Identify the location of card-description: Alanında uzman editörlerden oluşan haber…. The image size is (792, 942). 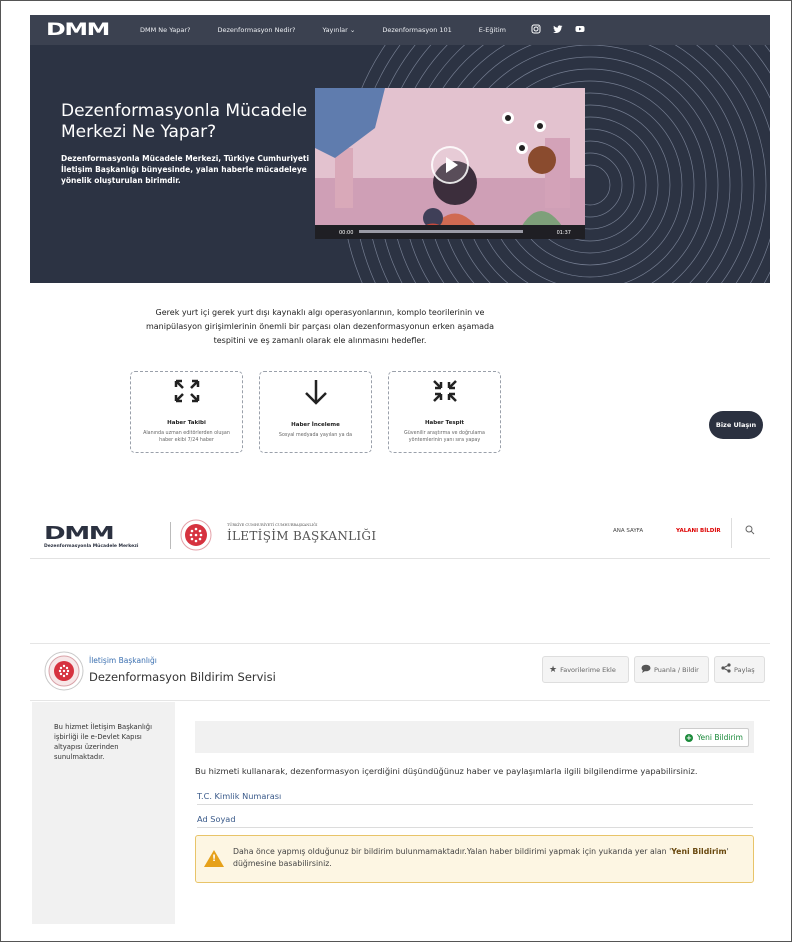
(186, 437).